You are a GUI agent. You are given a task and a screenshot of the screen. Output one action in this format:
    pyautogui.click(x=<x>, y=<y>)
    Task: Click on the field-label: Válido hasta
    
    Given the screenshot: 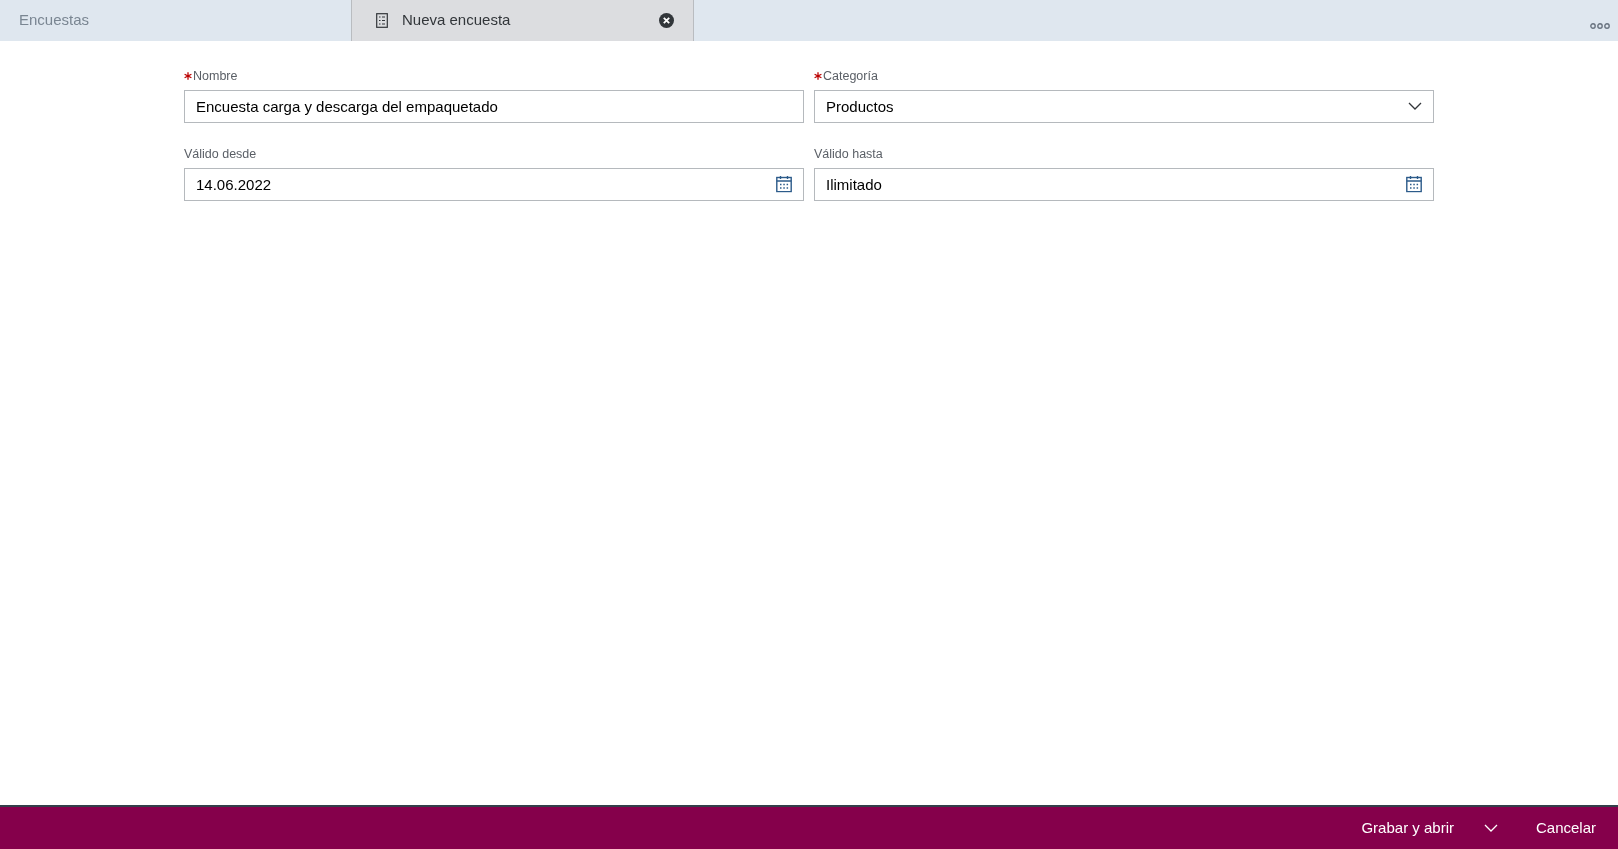 What is the action you would take?
    pyautogui.click(x=848, y=154)
    